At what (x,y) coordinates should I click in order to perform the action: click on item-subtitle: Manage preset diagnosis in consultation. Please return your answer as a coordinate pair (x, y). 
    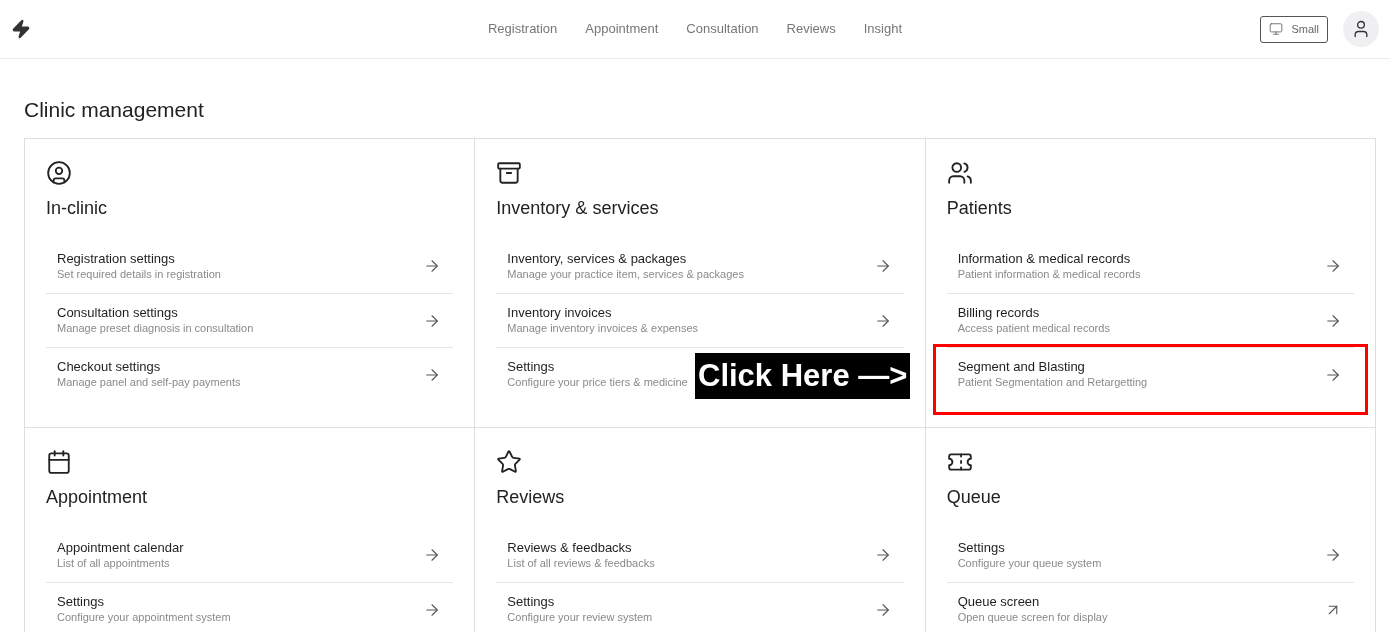
    Looking at the image, I should click on (155, 328).